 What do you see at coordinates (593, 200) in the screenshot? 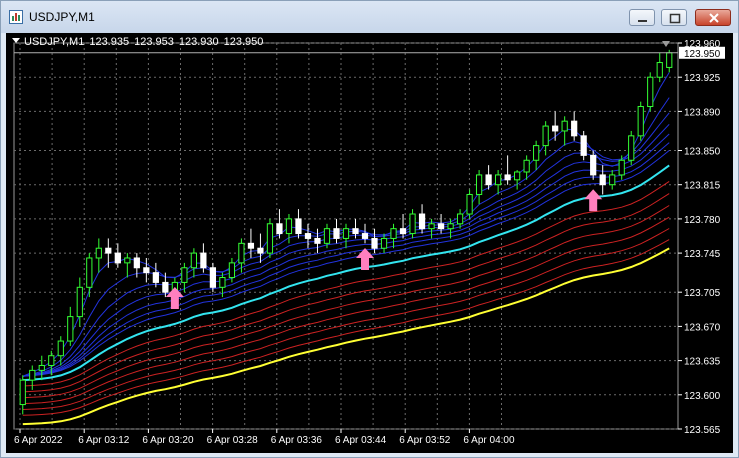
I see `buy-arrow-icon` at bounding box center [593, 200].